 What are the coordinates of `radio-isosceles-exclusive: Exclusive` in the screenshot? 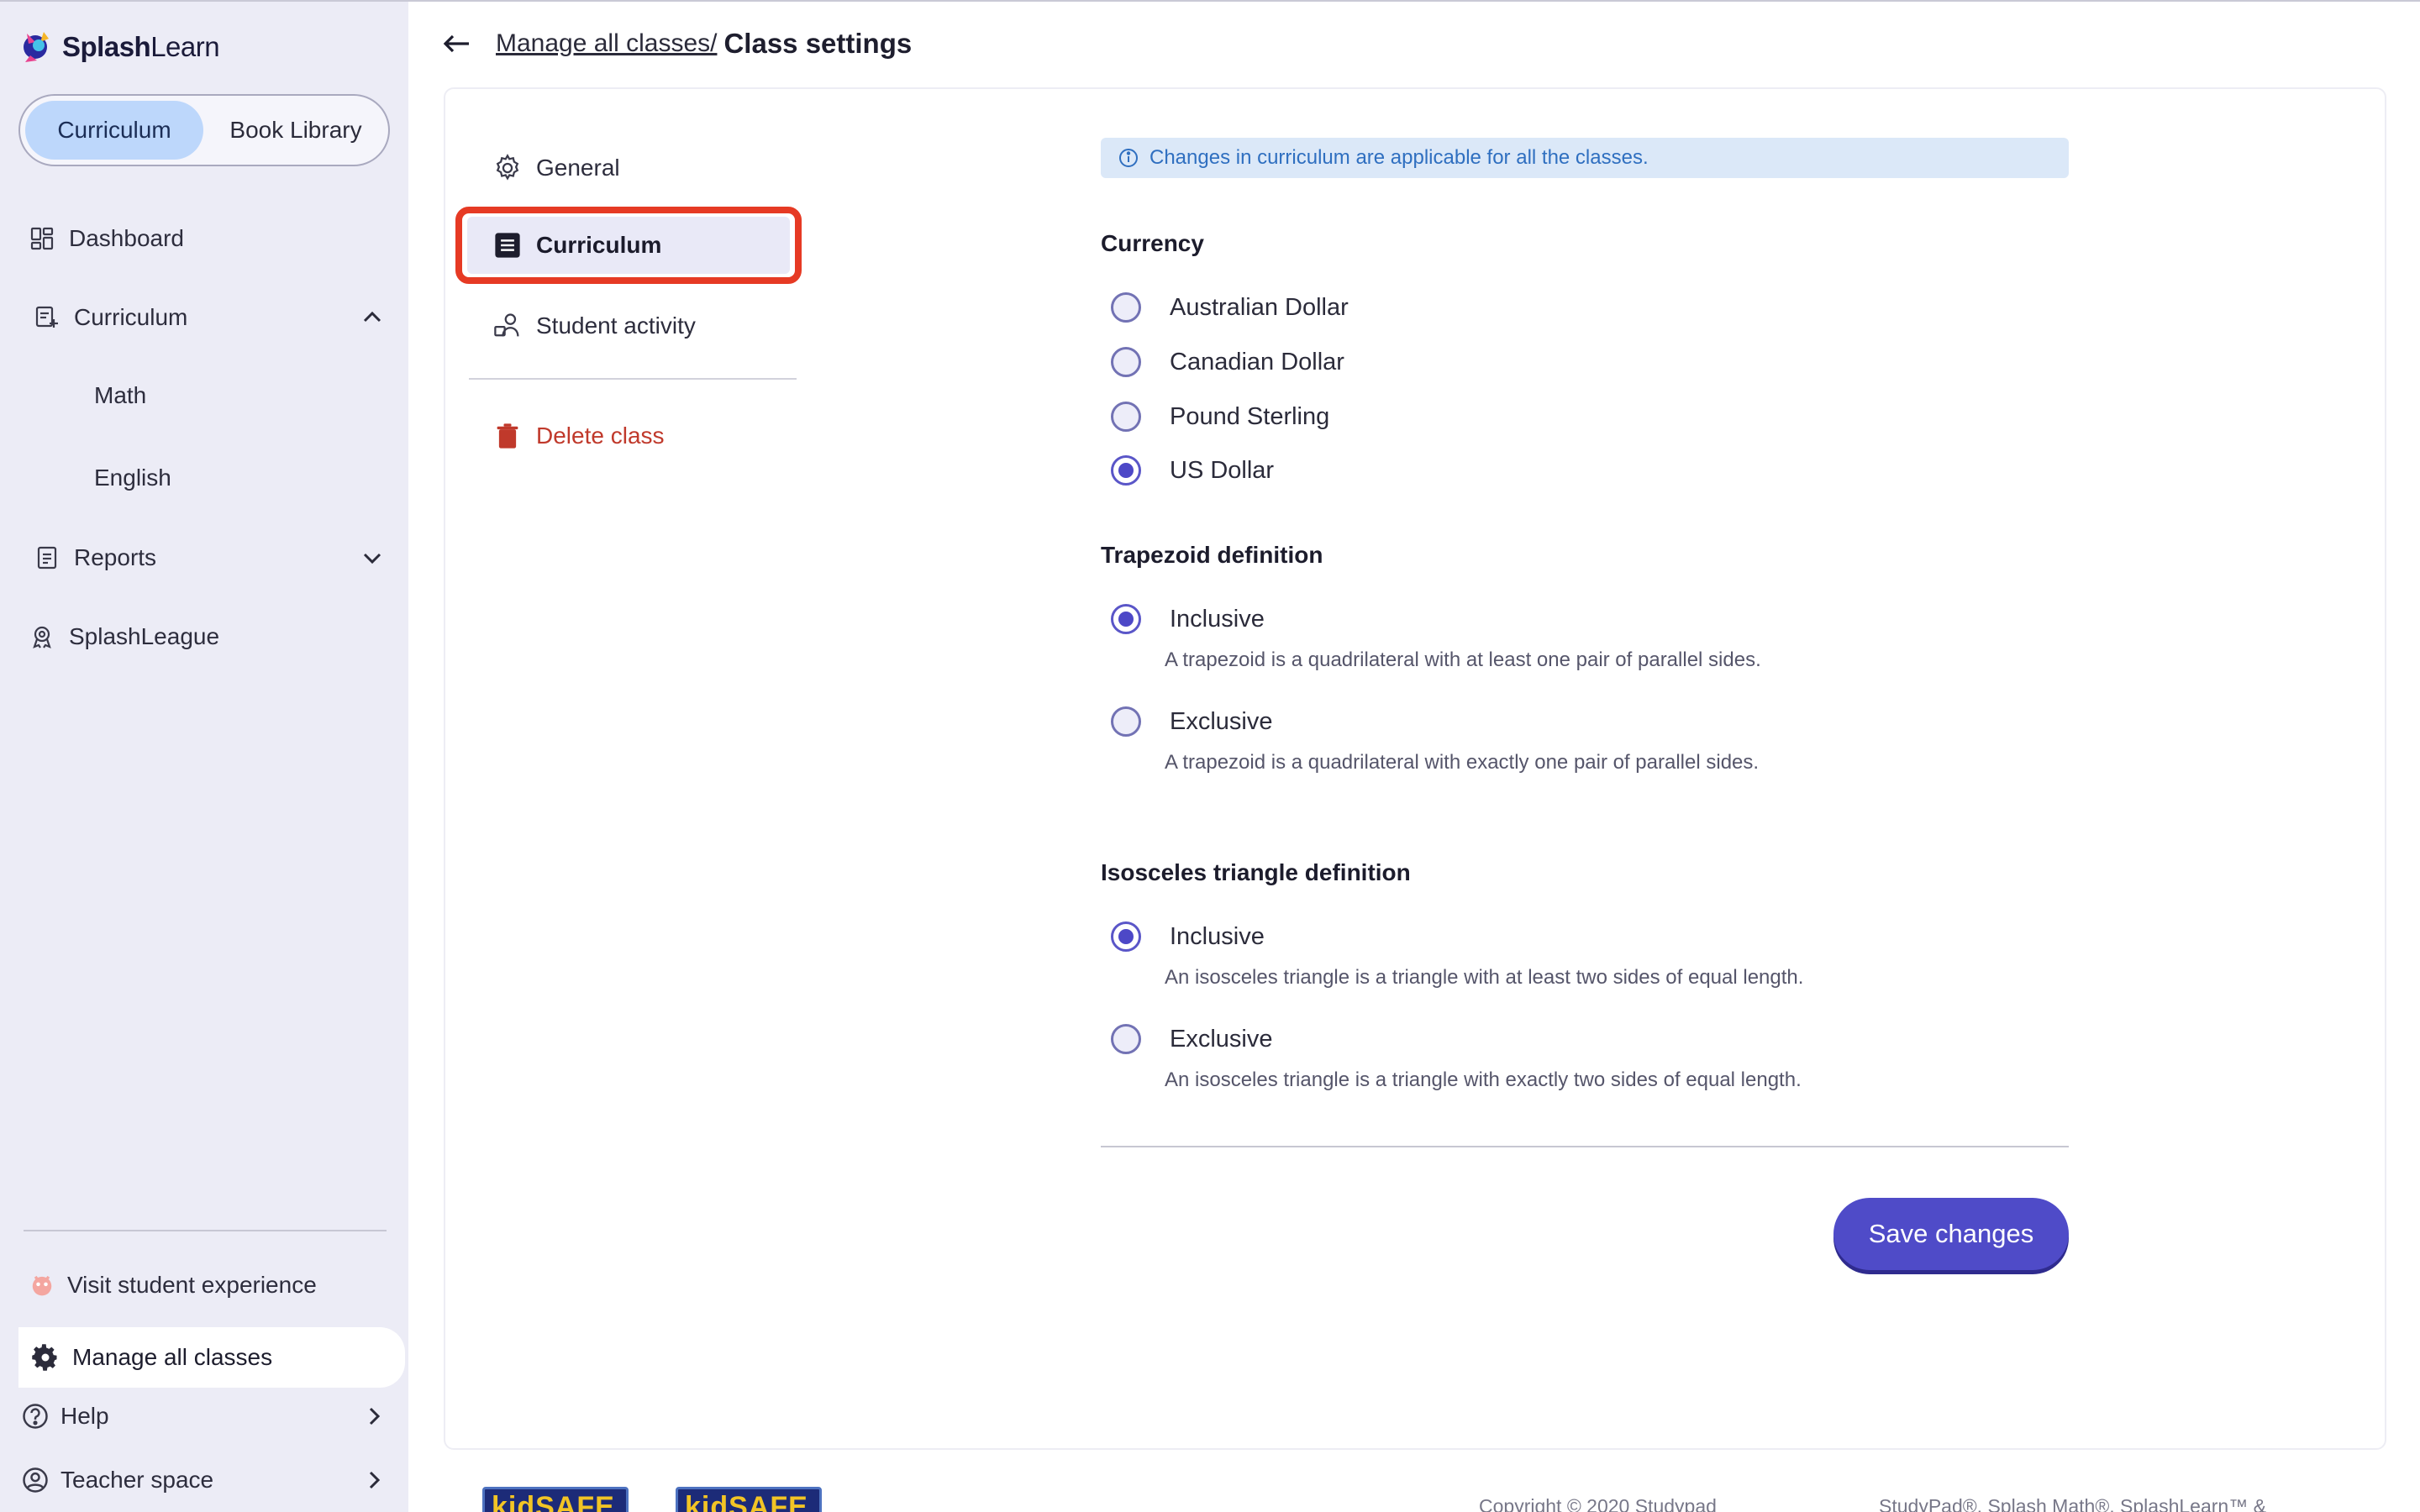 It's located at (1192, 1039).